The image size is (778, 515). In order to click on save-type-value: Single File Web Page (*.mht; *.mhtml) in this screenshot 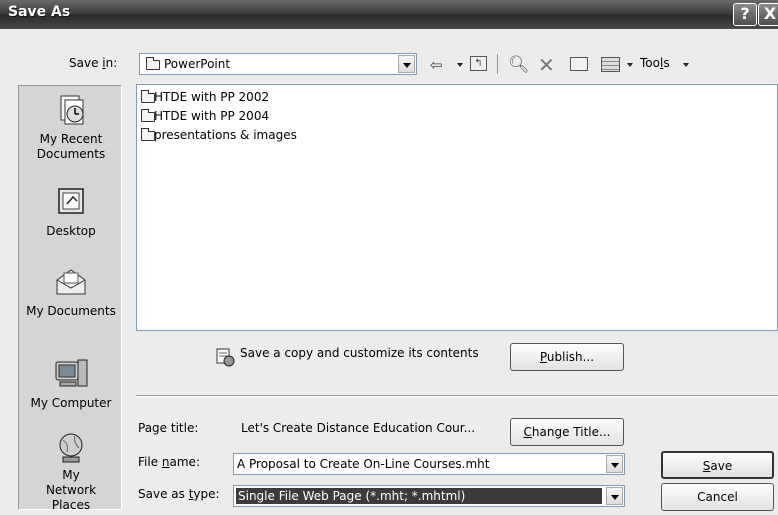, I will do `click(419, 496)`.